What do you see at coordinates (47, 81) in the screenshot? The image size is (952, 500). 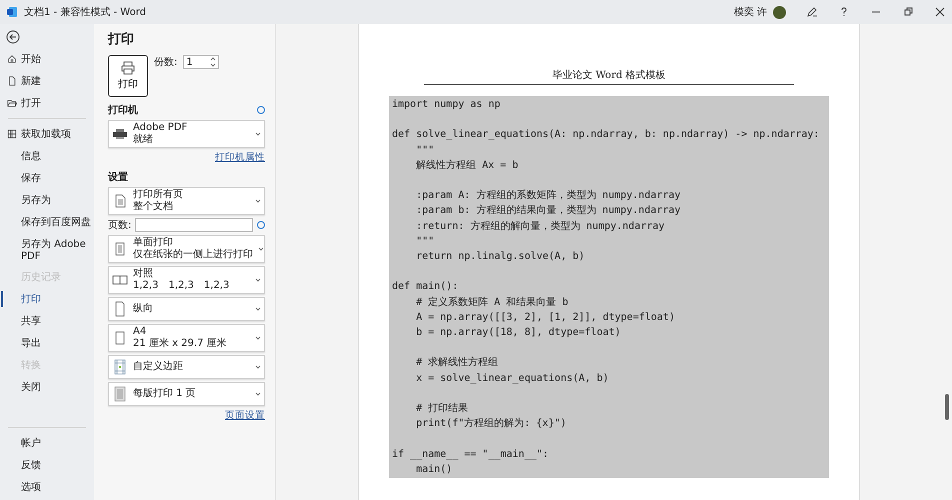 I see `sidebar-item: 新建` at bounding box center [47, 81].